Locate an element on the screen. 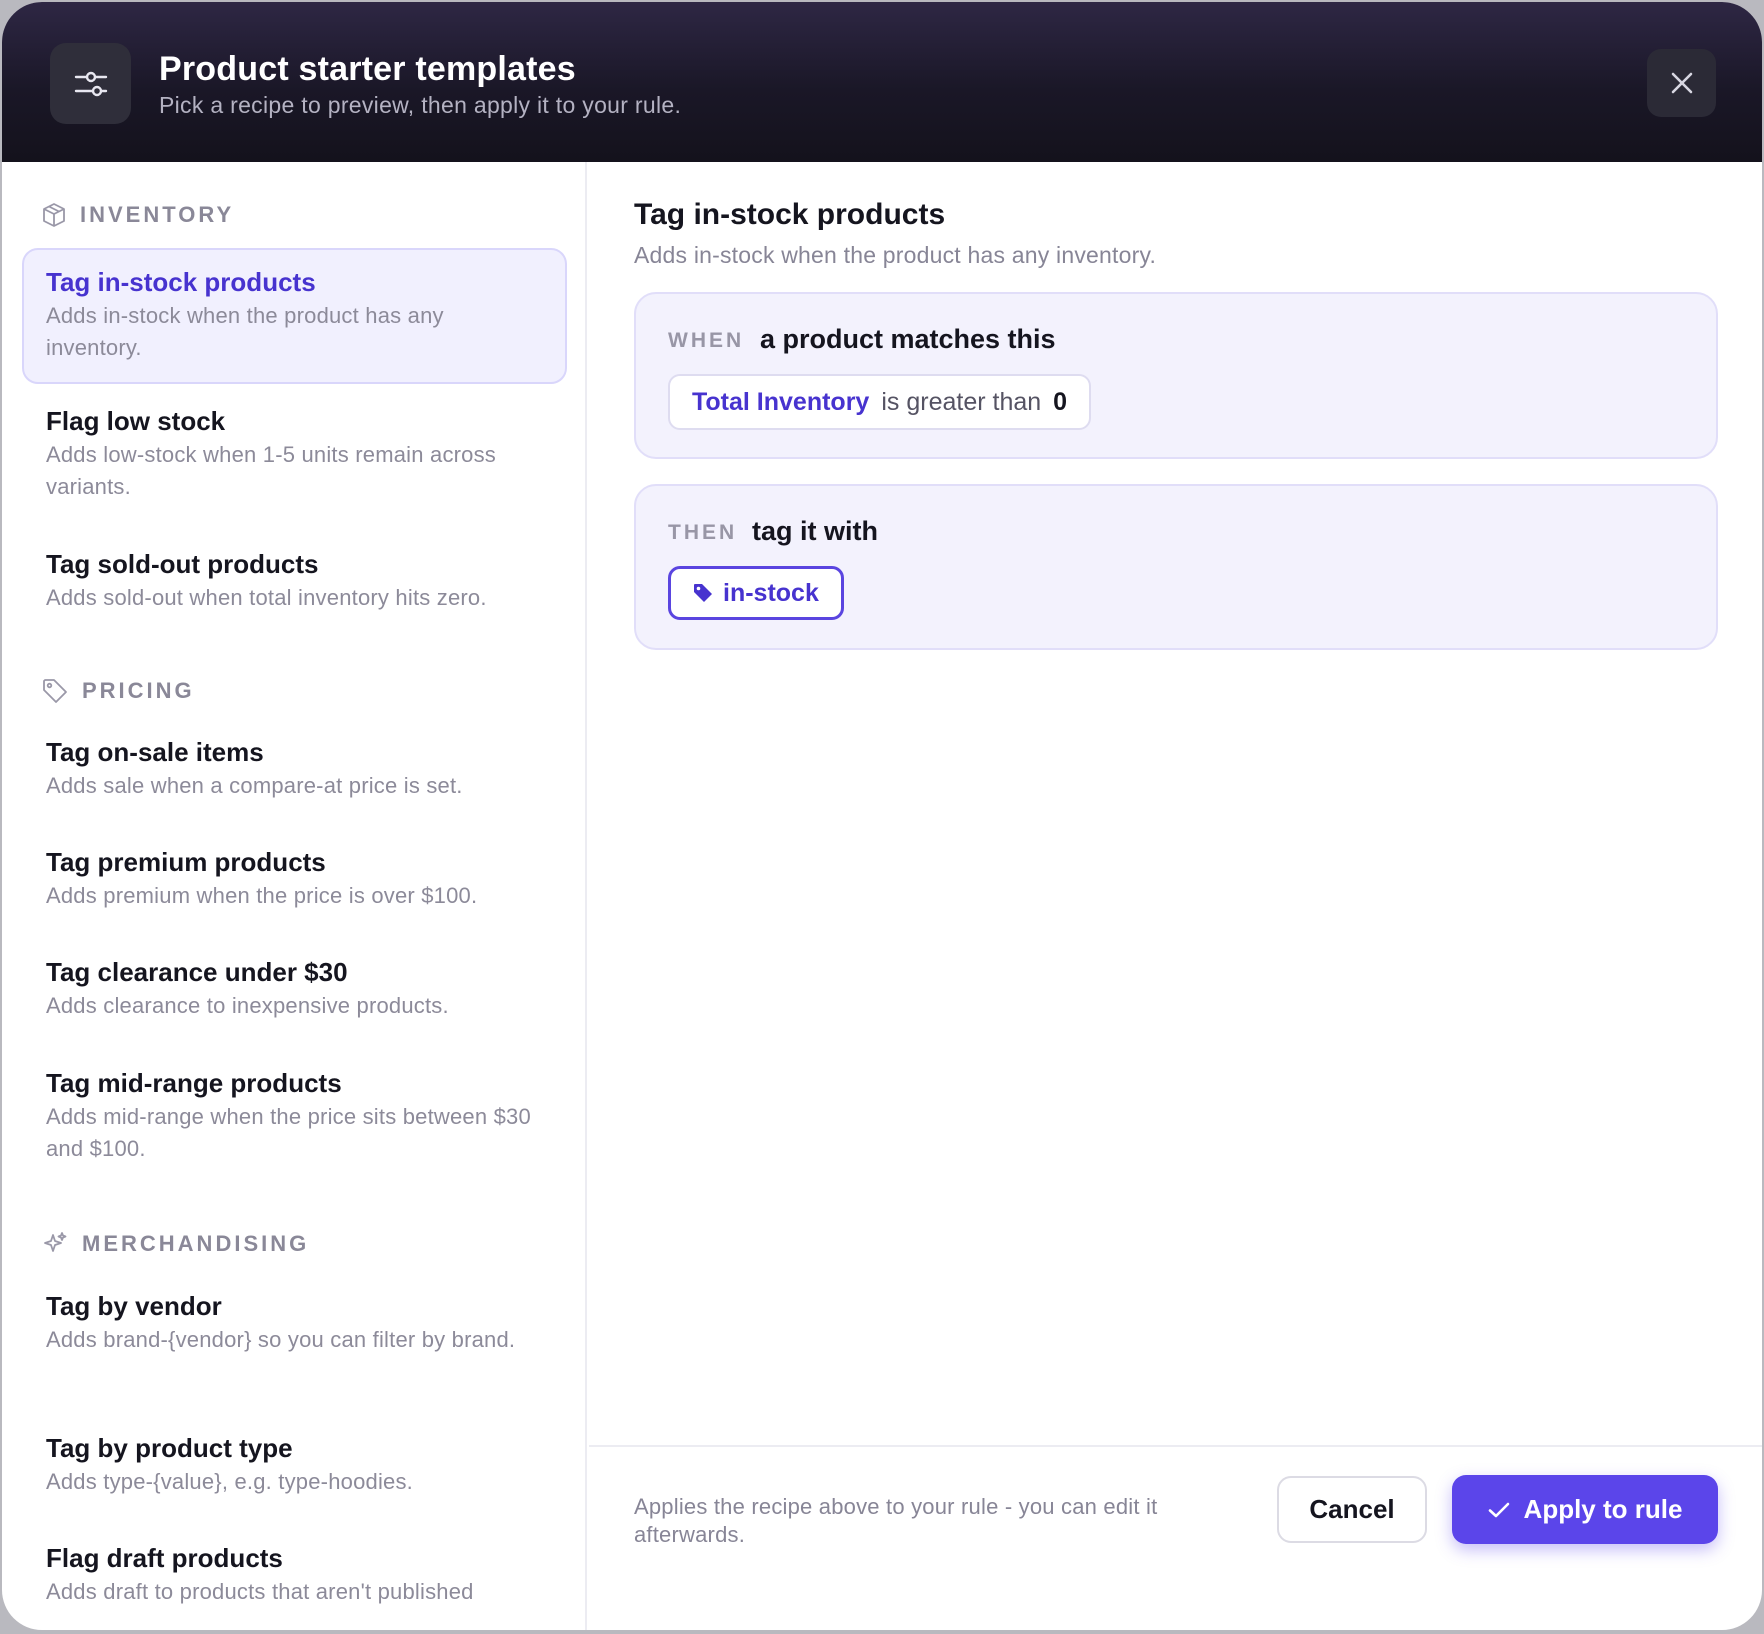 The height and width of the screenshot is (1634, 1764). tag-icon is located at coordinates (703, 593).